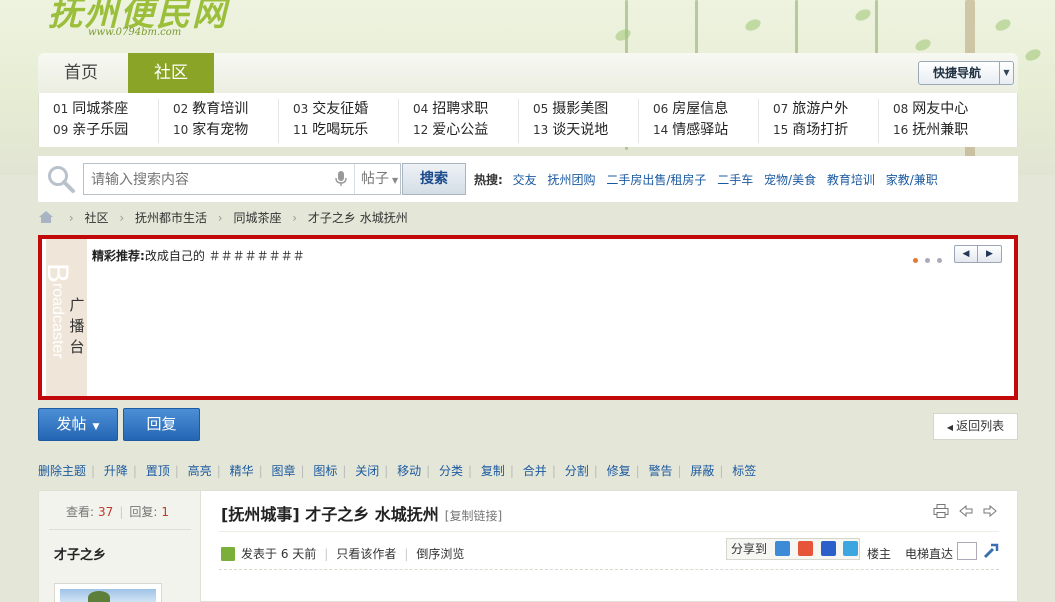 This screenshot has width=1055, height=602. I want to click on back-to-list-button: ◀ 返回列表, so click(975, 426).